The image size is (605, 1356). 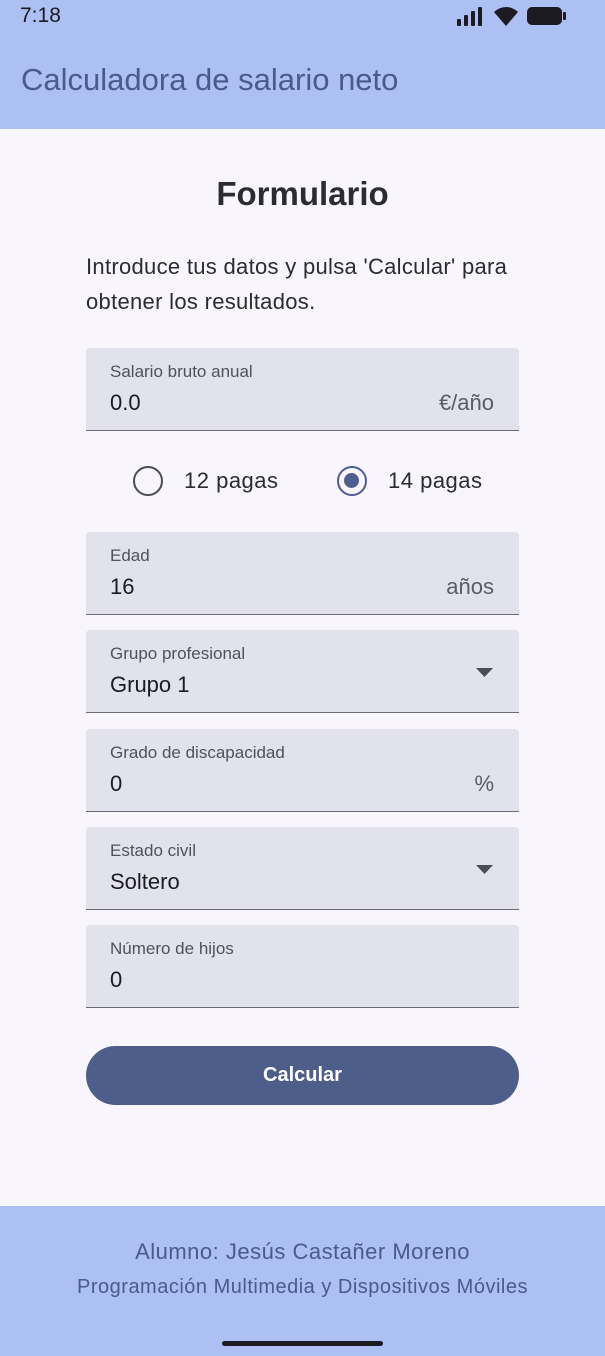 I want to click on home-indicator, so click(x=302, y=1343).